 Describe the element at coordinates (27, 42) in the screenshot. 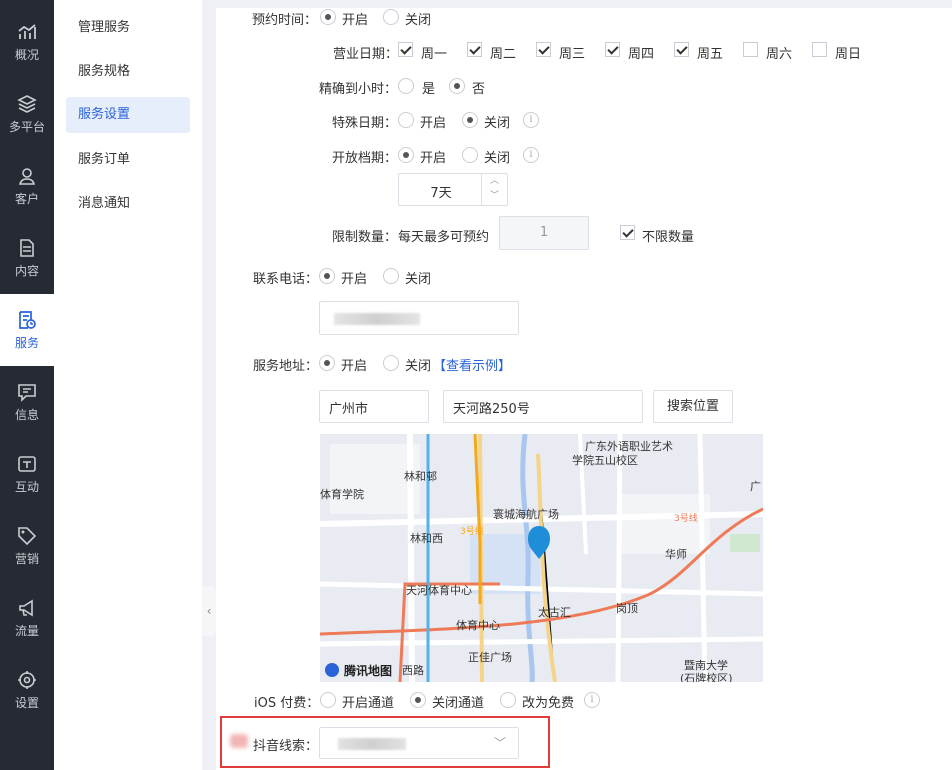

I see `nav-item-overview: 概况` at that location.